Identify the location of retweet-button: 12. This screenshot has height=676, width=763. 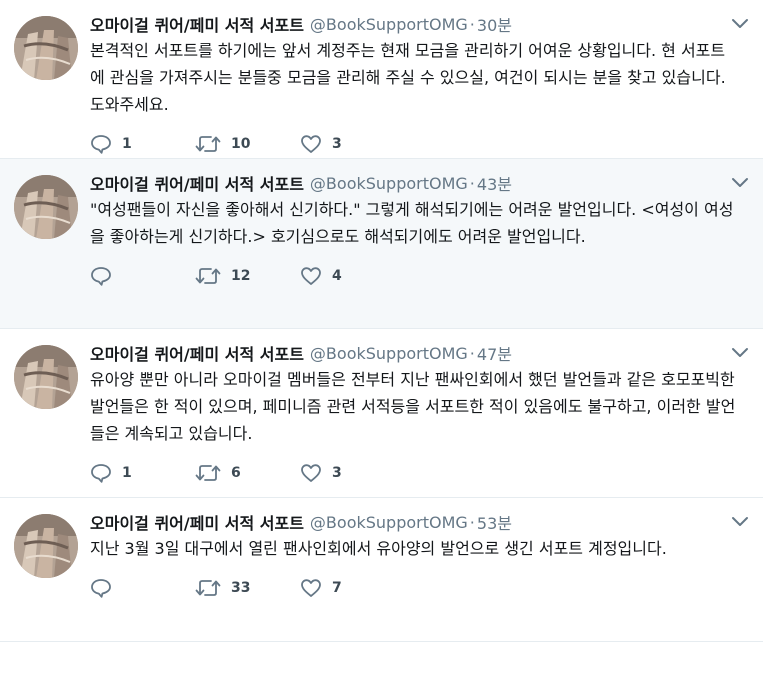
(247, 276).